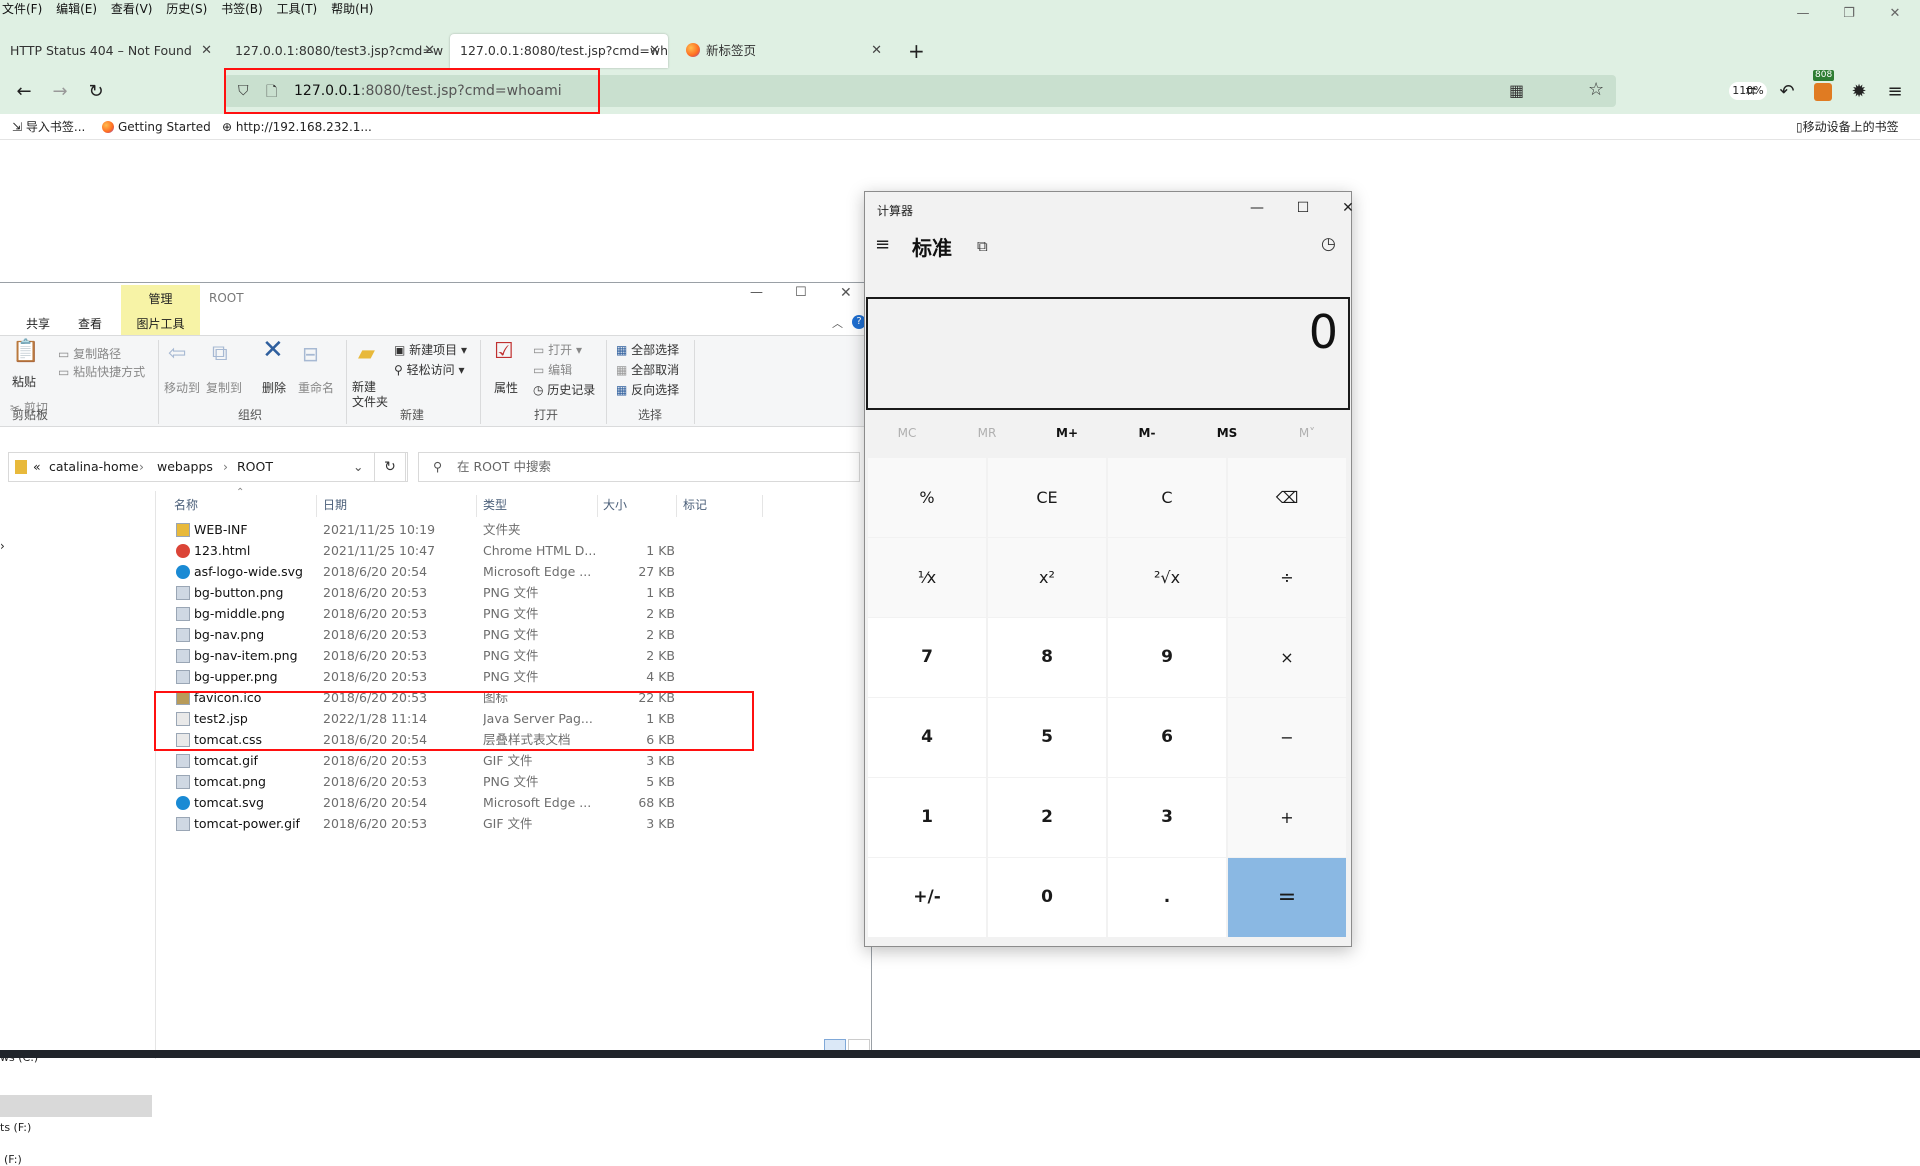 This screenshot has width=1920, height=1166. What do you see at coordinates (987, 433) in the screenshot?
I see `mr-button: MR` at bounding box center [987, 433].